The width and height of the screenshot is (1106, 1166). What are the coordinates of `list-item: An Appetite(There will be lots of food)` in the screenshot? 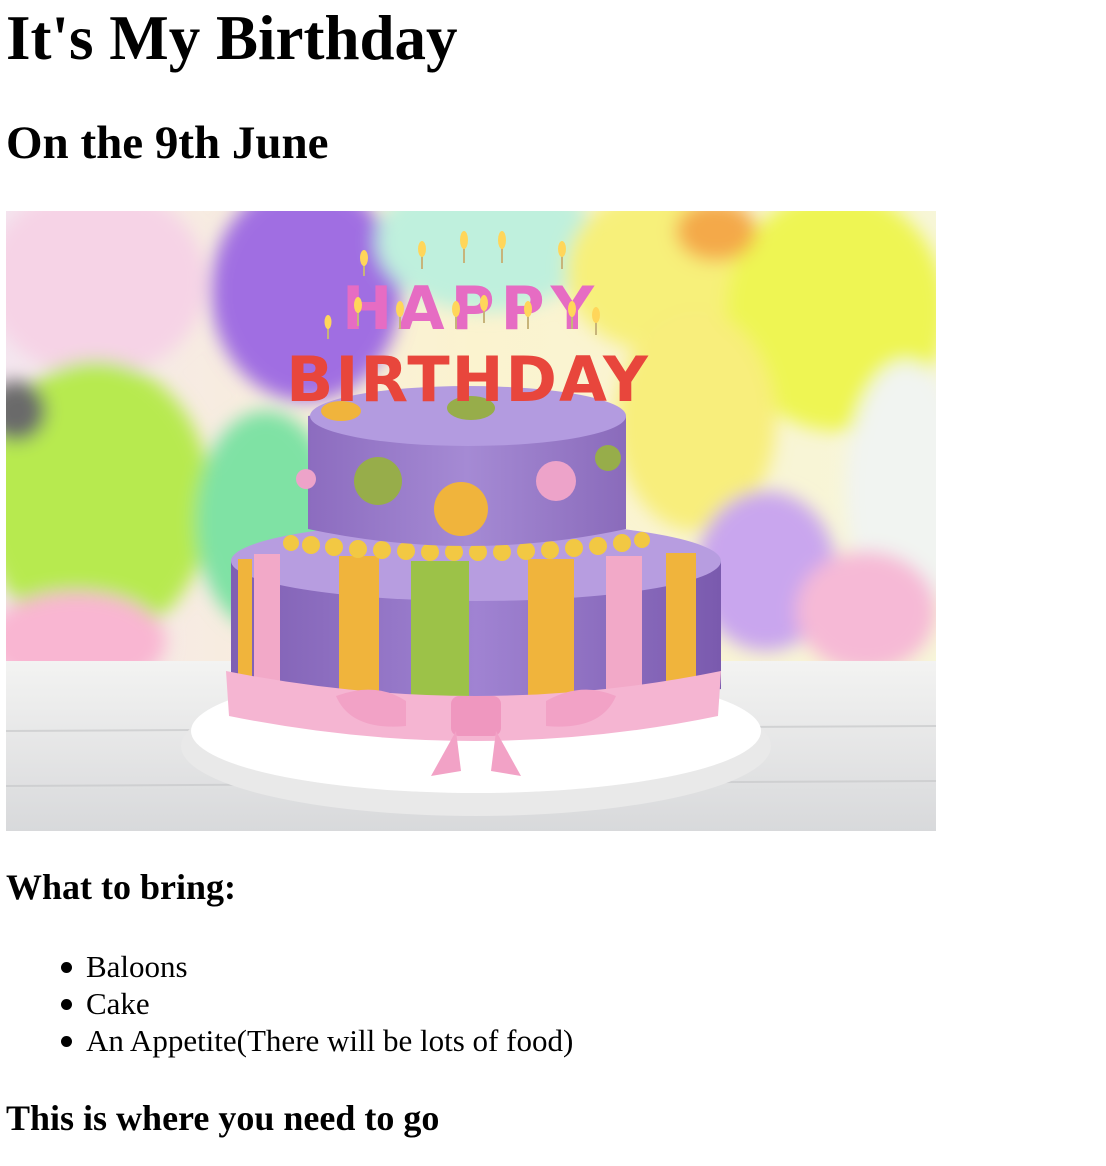 It's located at (315, 1040).